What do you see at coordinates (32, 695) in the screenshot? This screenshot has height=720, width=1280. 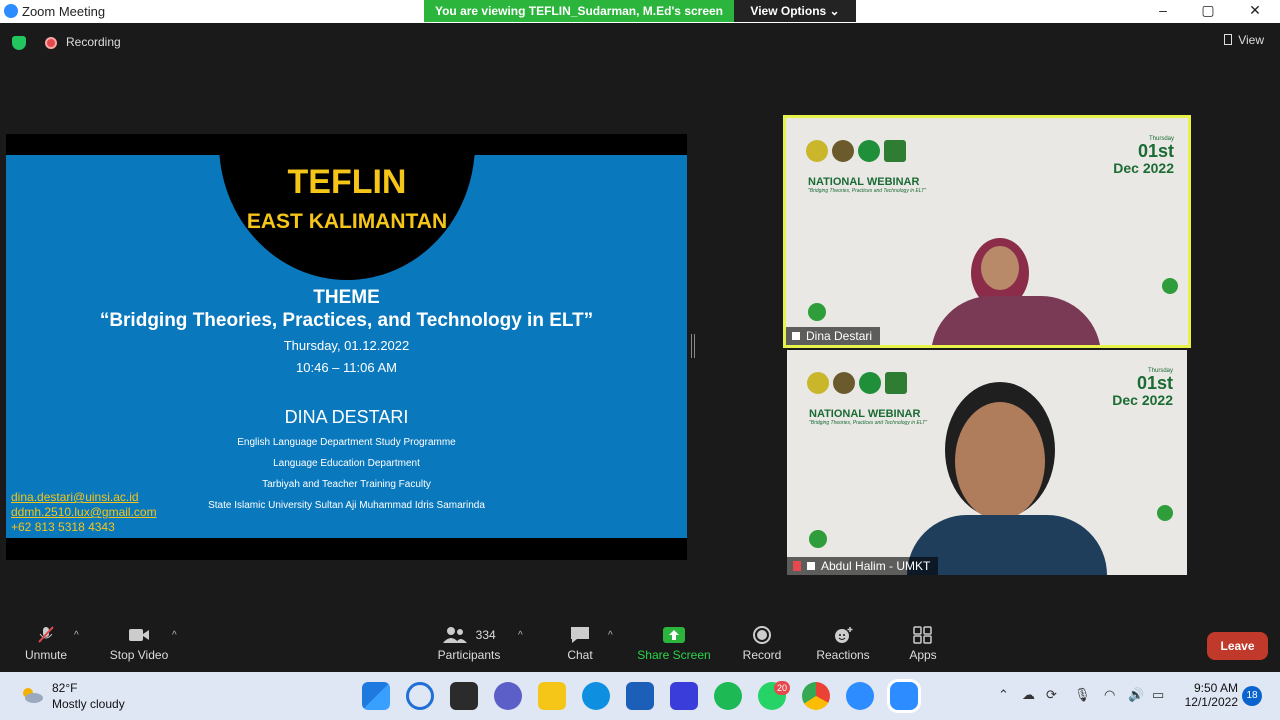 I see `weather-cloud-sun-icon` at bounding box center [32, 695].